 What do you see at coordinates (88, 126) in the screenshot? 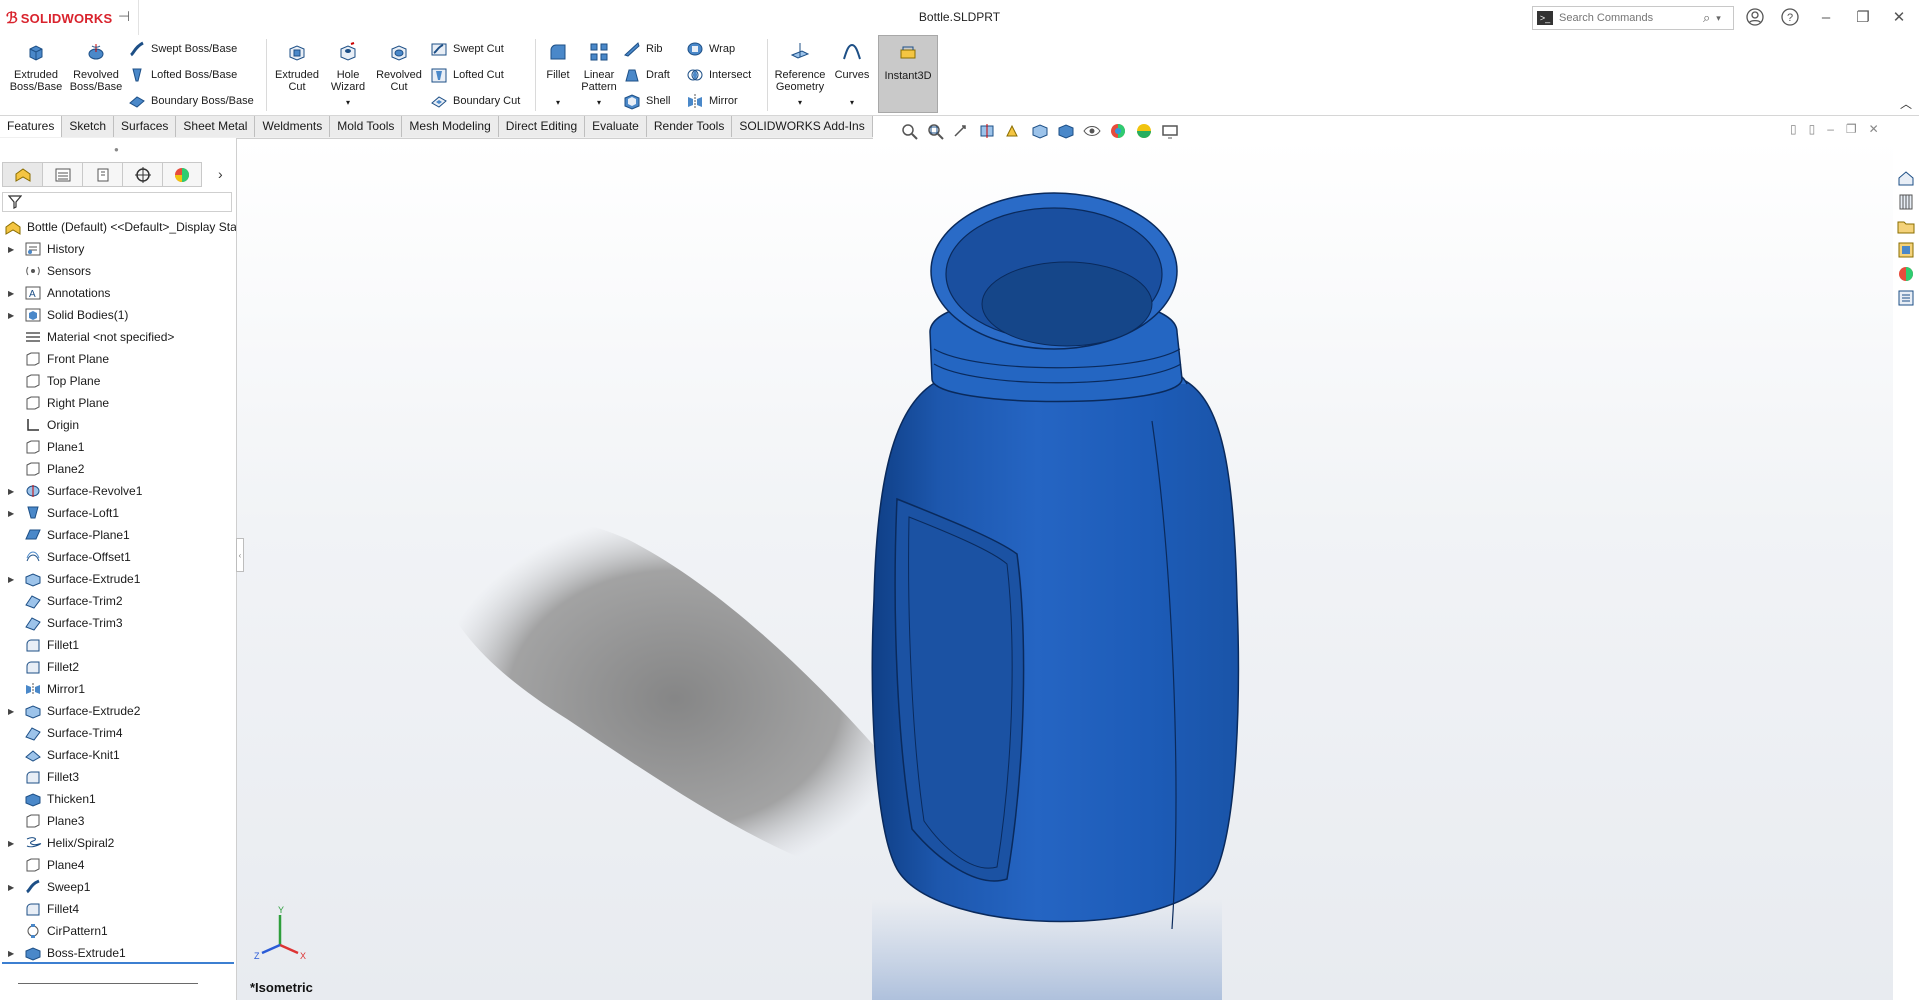
I see `tab-sketch: Sketch` at bounding box center [88, 126].